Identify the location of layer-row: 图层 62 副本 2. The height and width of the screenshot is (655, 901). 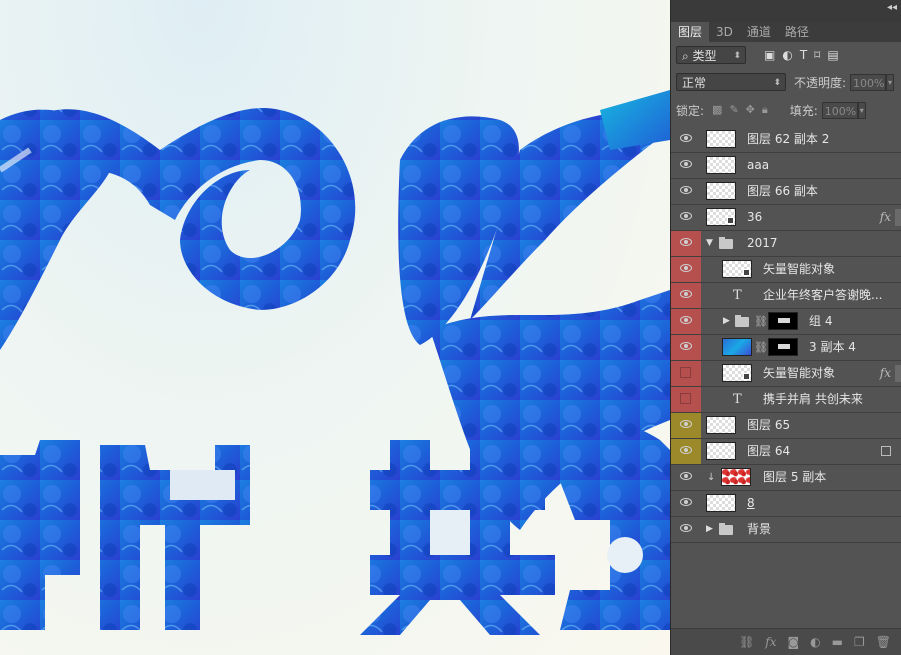
(786, 140).